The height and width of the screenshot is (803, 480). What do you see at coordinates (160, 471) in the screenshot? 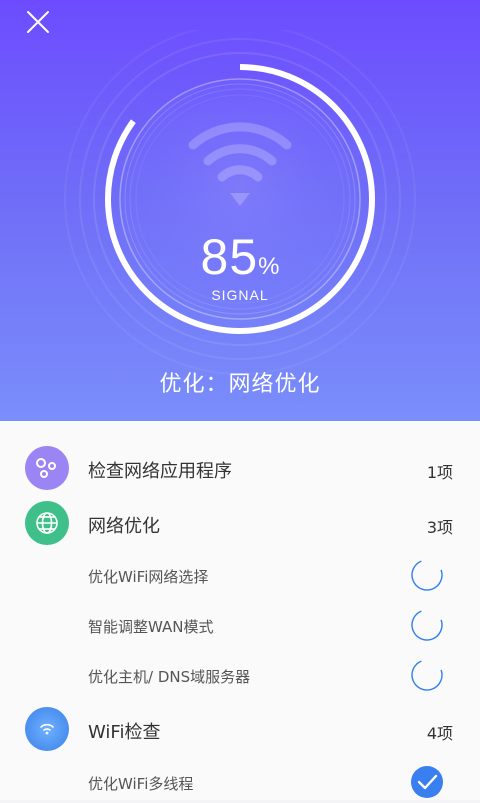
I see `group-label: 检查网络应用程序` at bounding box center [160, 471].